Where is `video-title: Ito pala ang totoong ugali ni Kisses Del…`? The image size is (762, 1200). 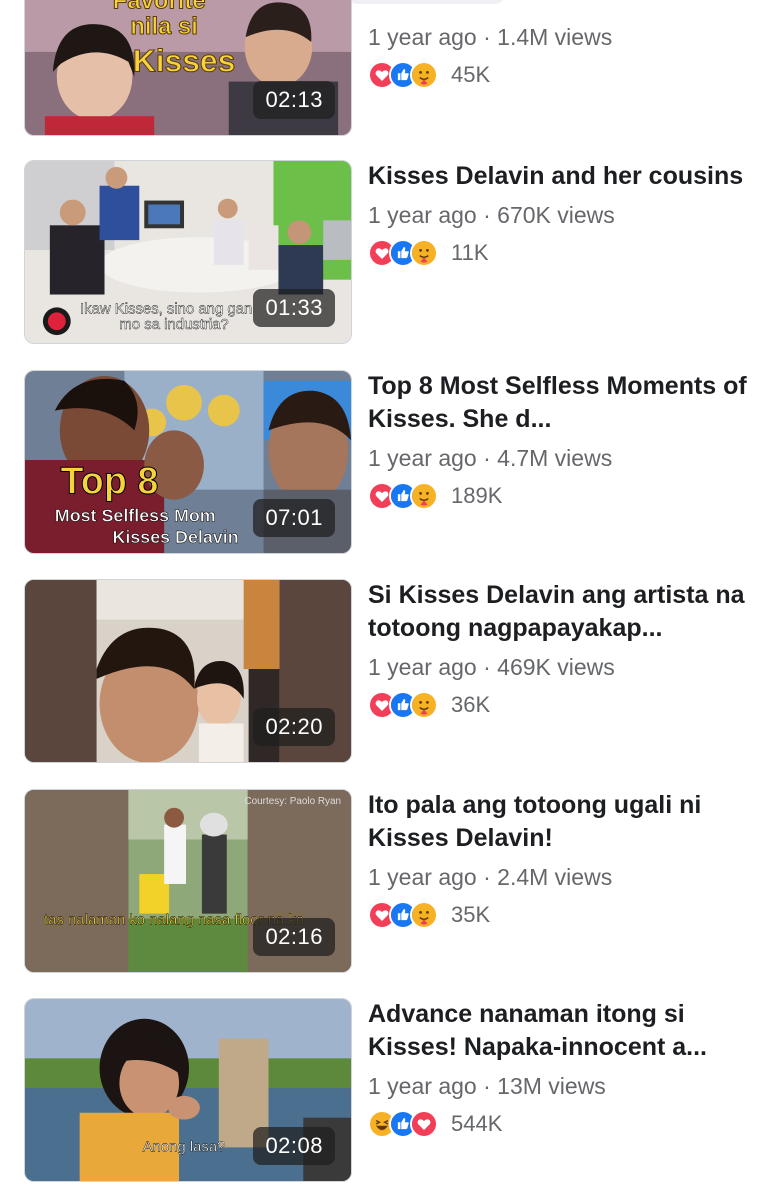 video-title: Ito pala ang totoong ugali ni Kisses Del… is located at coordinates (558, 822).